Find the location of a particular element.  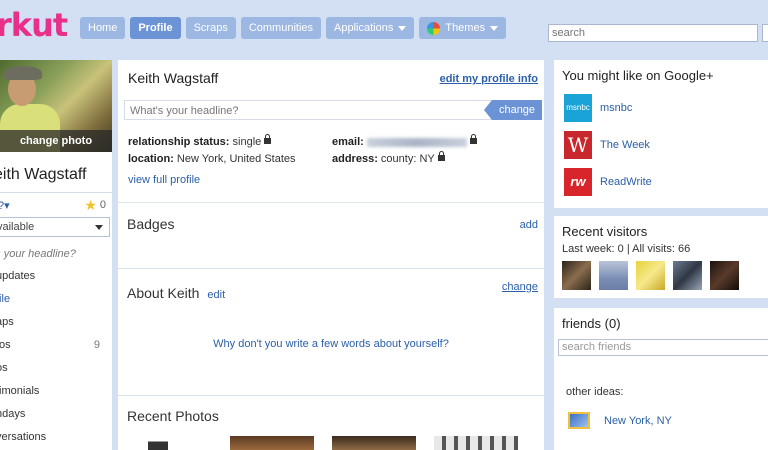

nav-label: Home is located at coordinates (103, 28).